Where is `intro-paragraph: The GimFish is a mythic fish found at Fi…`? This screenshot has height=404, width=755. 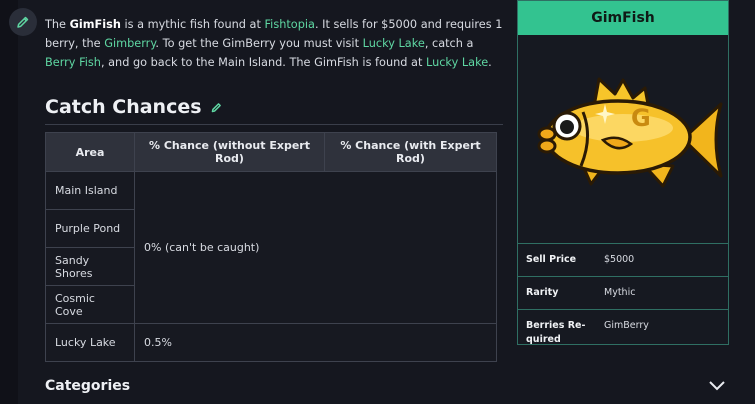 intro-paragraph: The GimFish is a mythic fish found at Fi… is located at coordinates (274, 43).